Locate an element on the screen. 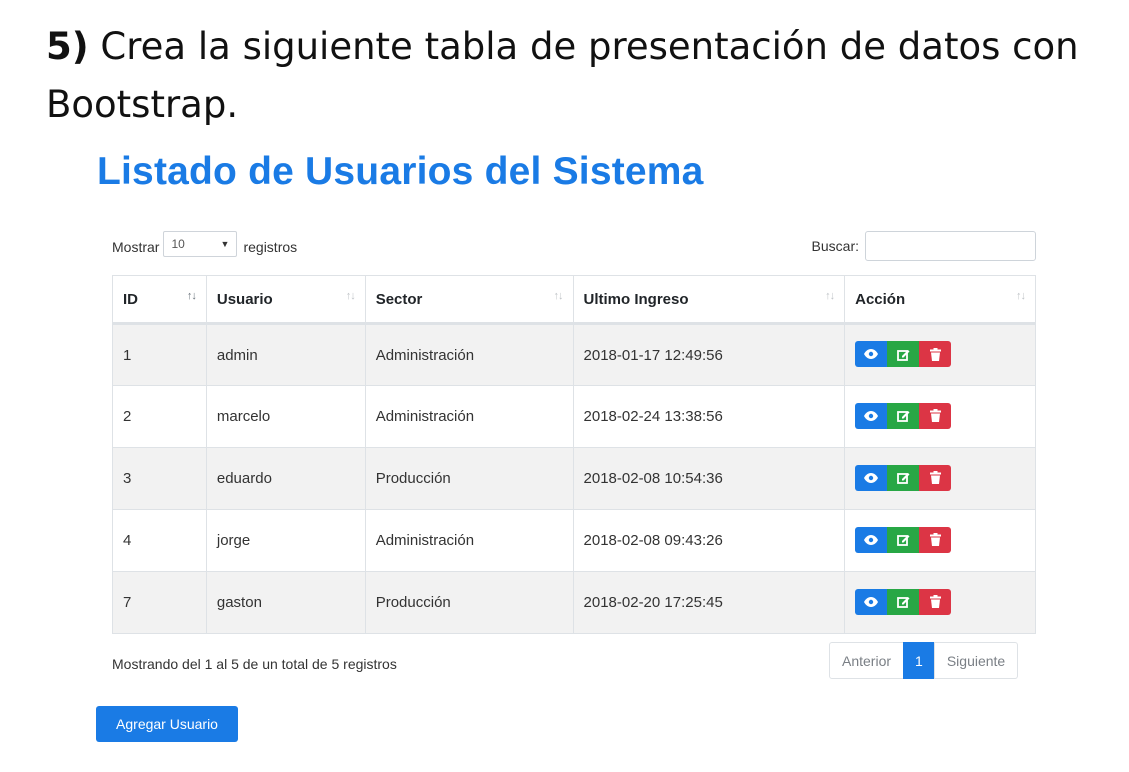  search-control: Buscar: is located at coordinates (924, 246).